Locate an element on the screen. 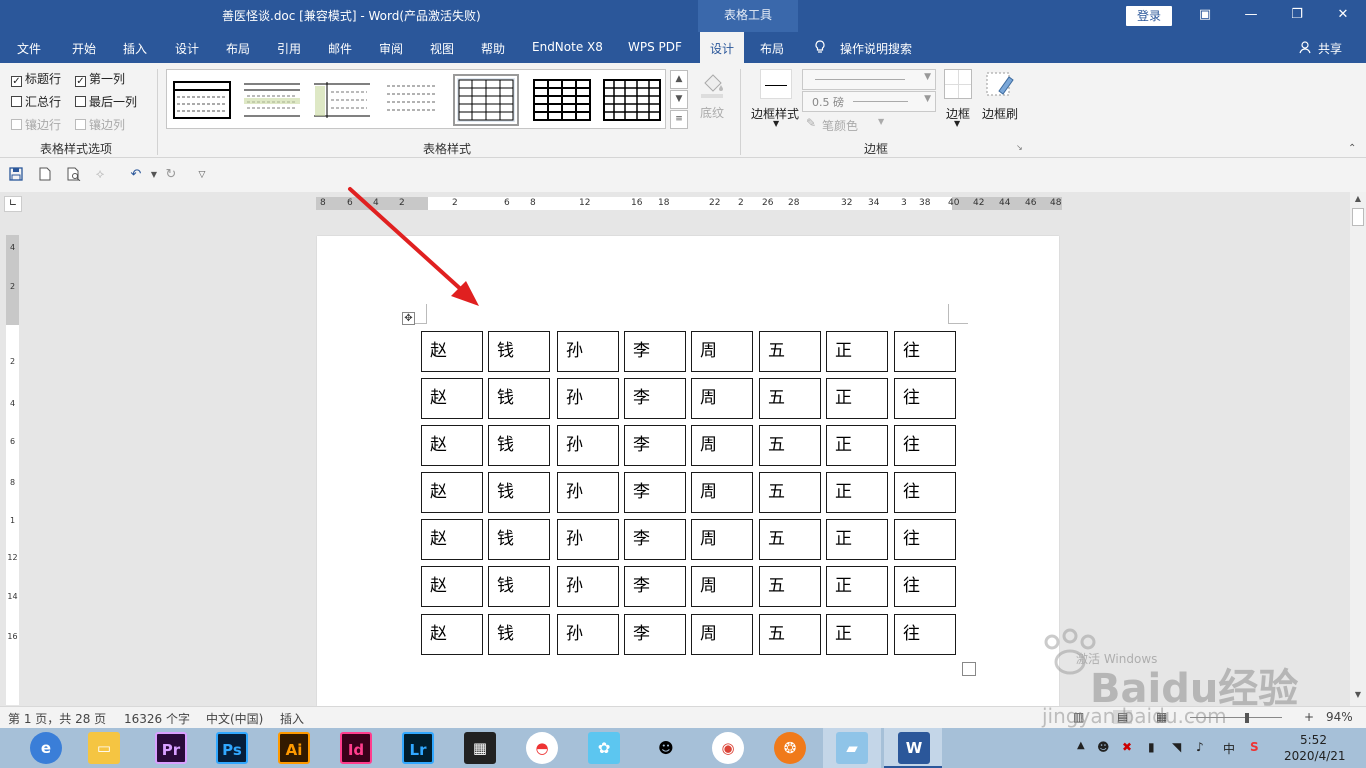 This screenshot has height=768, width=1366. word-count: 16326 个字 is located at coordinates (157, 718).